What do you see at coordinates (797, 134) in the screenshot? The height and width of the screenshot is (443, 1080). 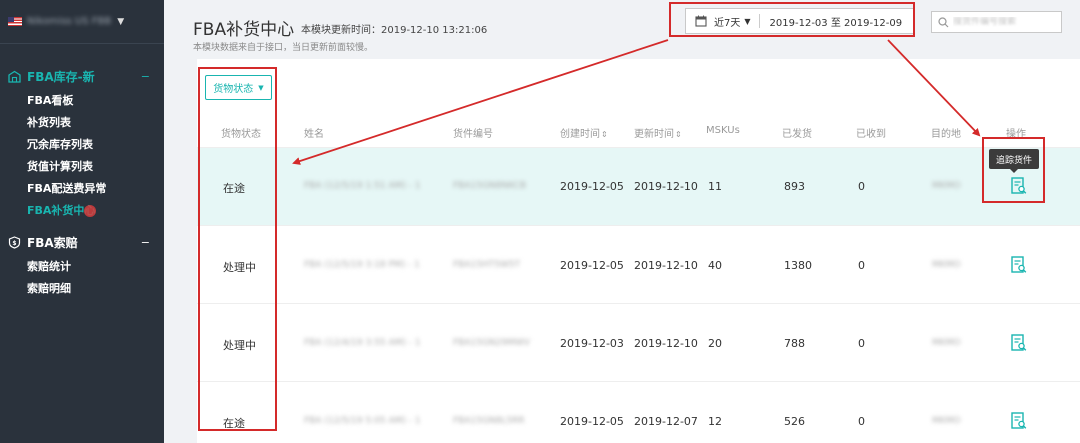 I see `col-shipped: 已发货` at bounding box center [797, 134].